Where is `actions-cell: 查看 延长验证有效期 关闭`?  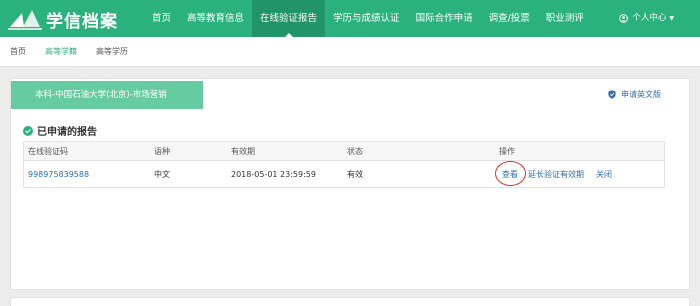 actions-cell: 查看 延长验证有效期 关闭 is located at coordinates (579, 173).